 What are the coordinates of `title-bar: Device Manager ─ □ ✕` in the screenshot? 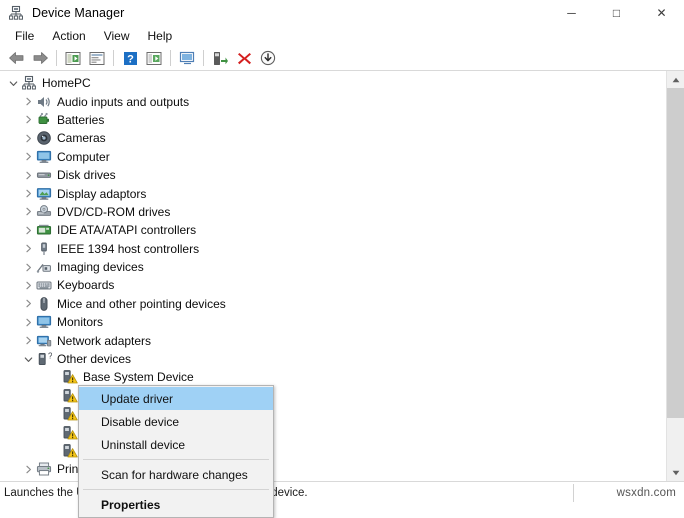 It's located at (342, 13).